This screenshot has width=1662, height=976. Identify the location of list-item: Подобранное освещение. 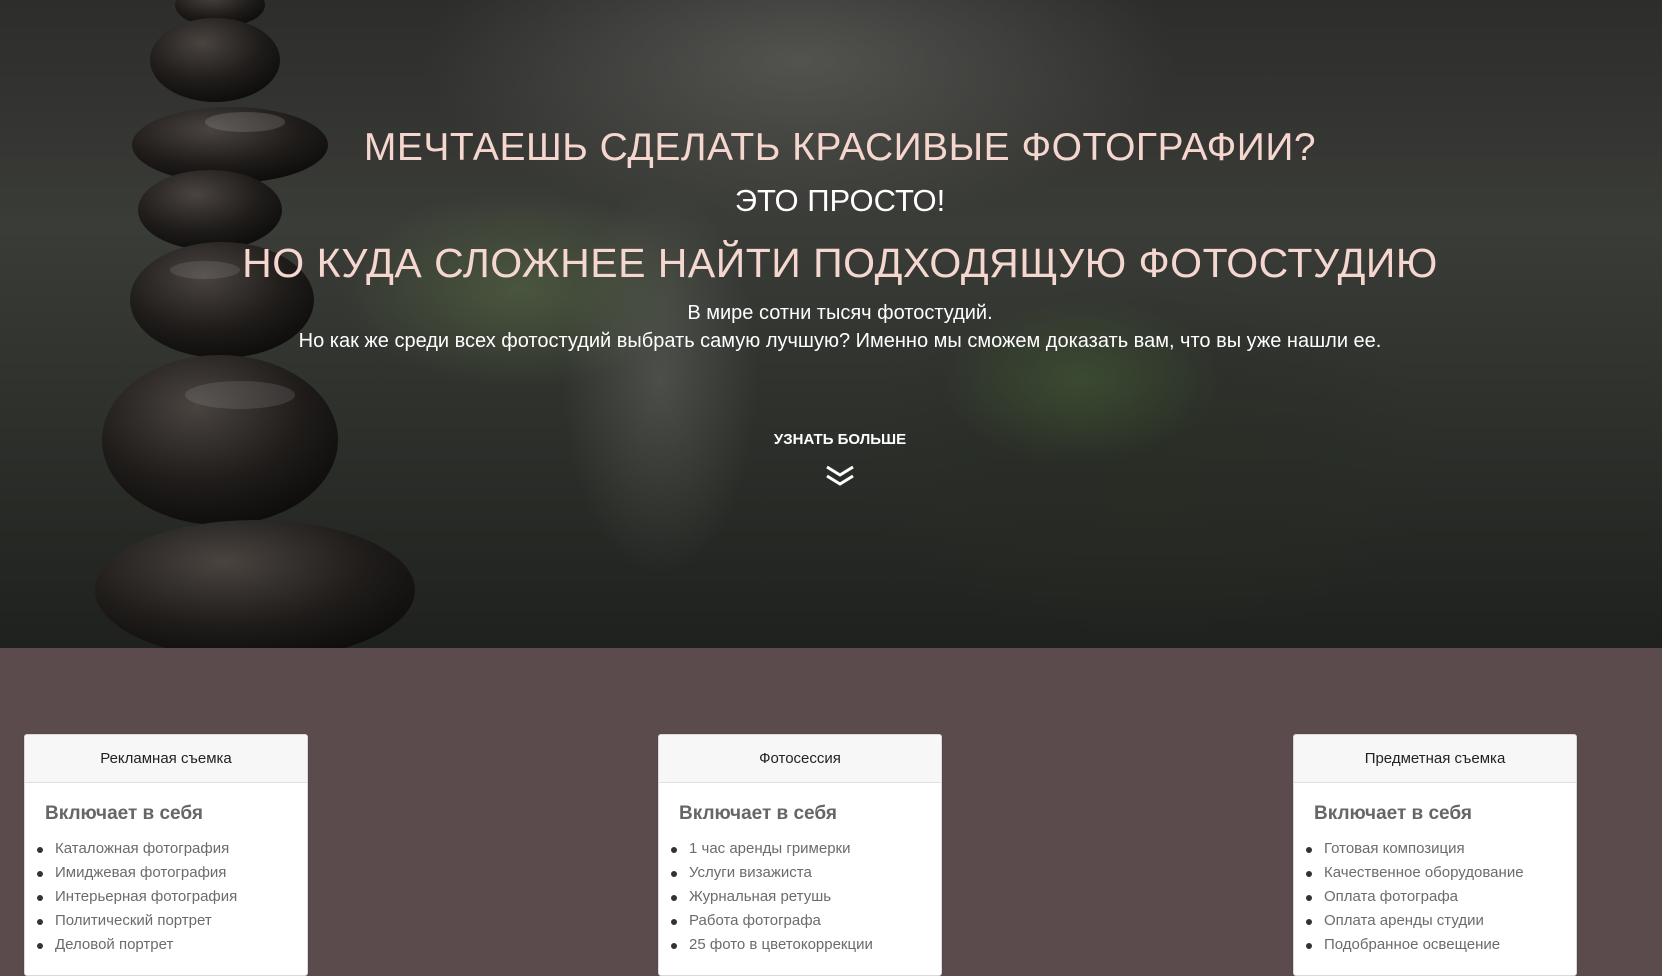
(1441, 945).